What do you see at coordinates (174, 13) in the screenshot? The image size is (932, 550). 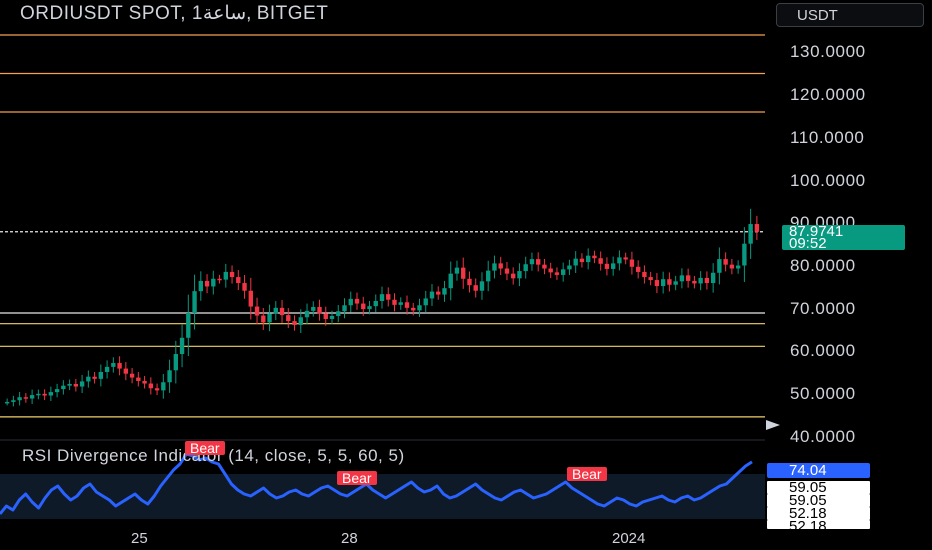 I see `chart-title: ORDIUSDT SPOT, 1ساعة, BITGET` at bounding box center [174, 13].